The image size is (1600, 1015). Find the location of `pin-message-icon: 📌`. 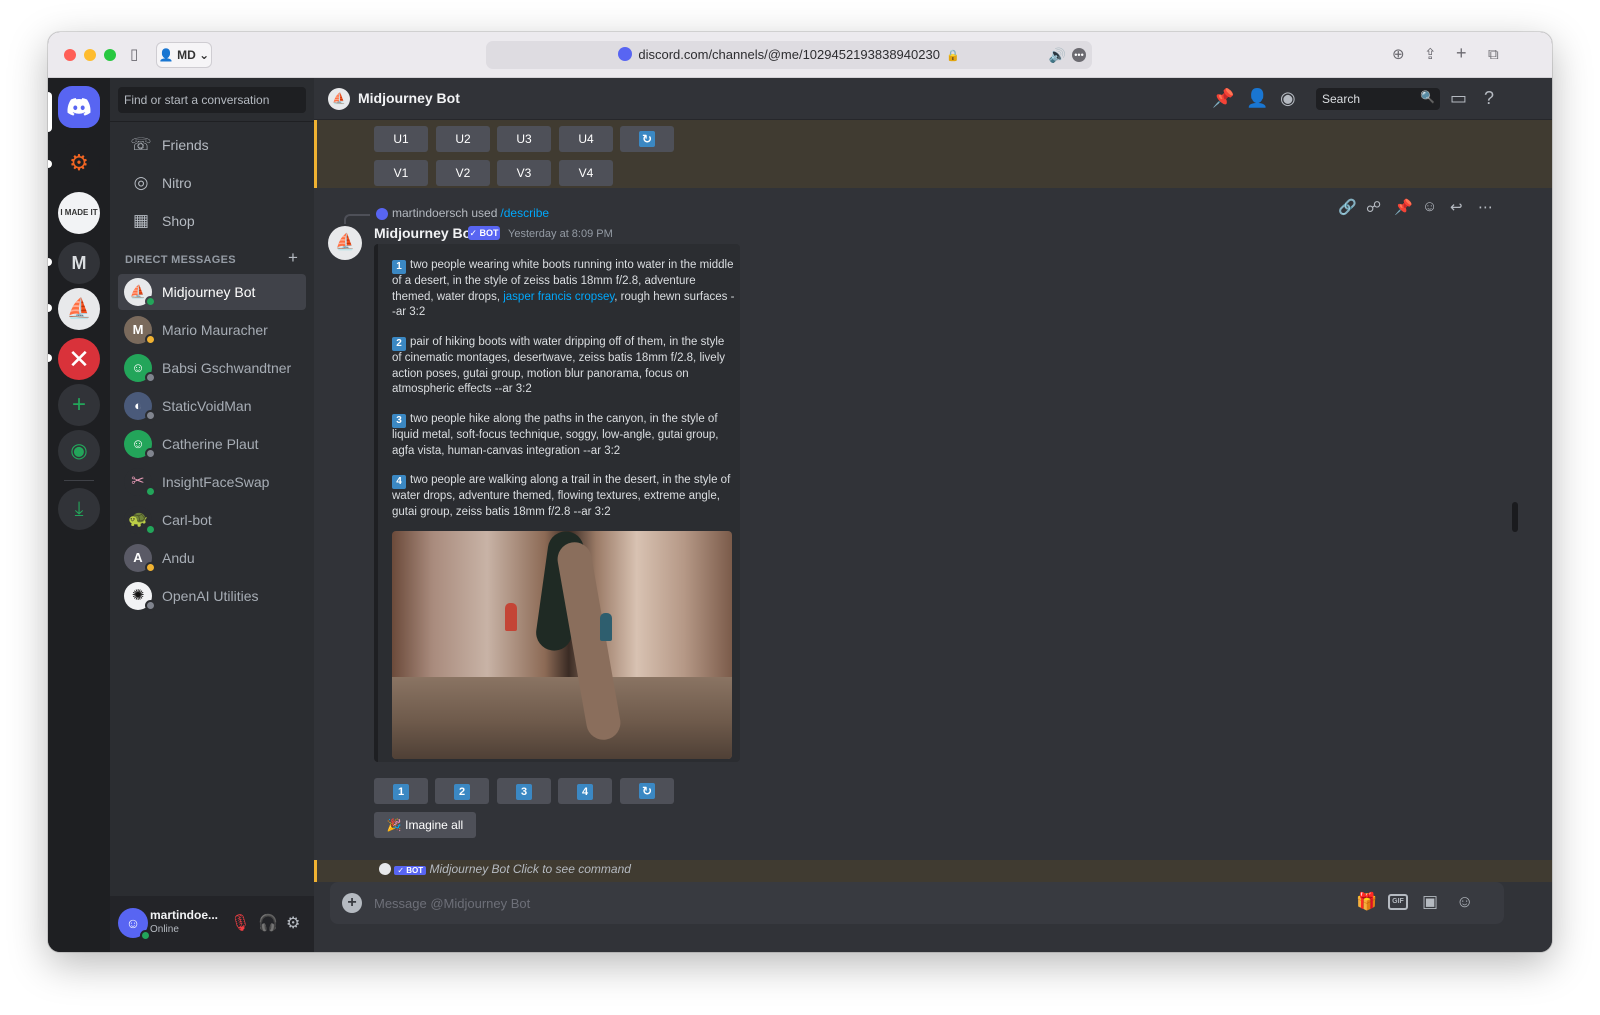

pin-message-icon: 📌 is located at coordinates (1403, 207).